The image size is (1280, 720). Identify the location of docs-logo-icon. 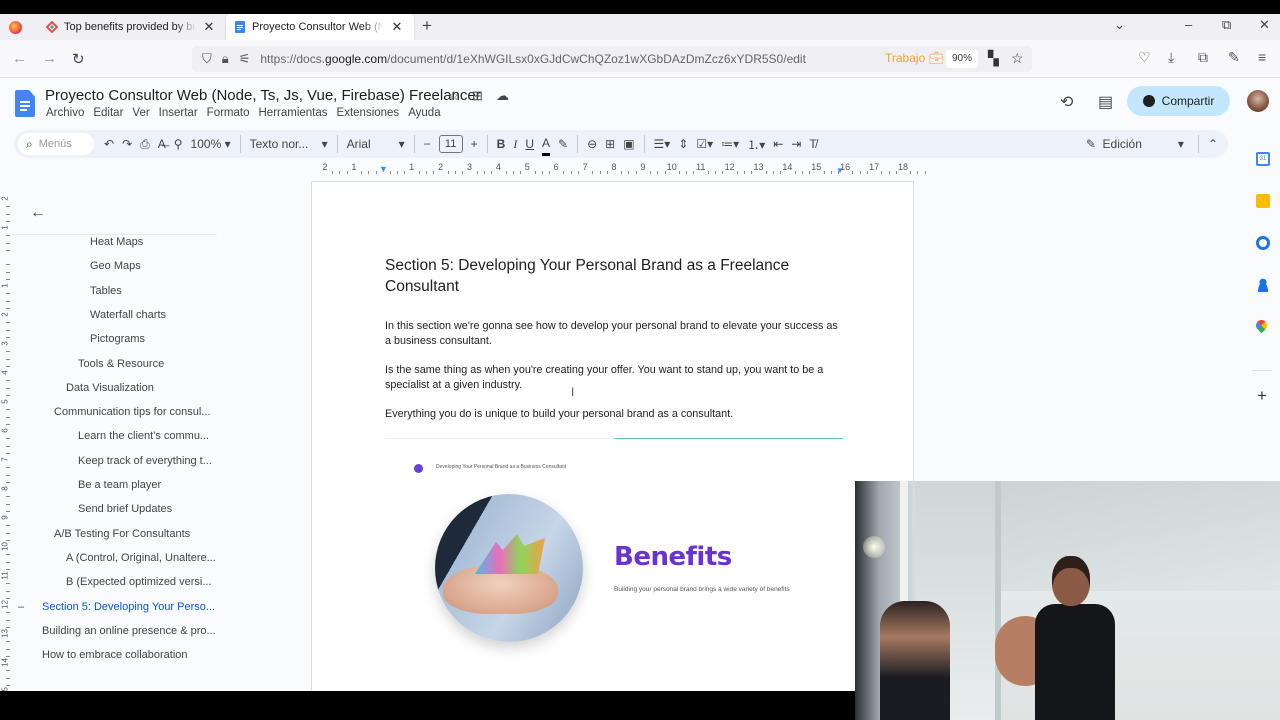
(25, 103).